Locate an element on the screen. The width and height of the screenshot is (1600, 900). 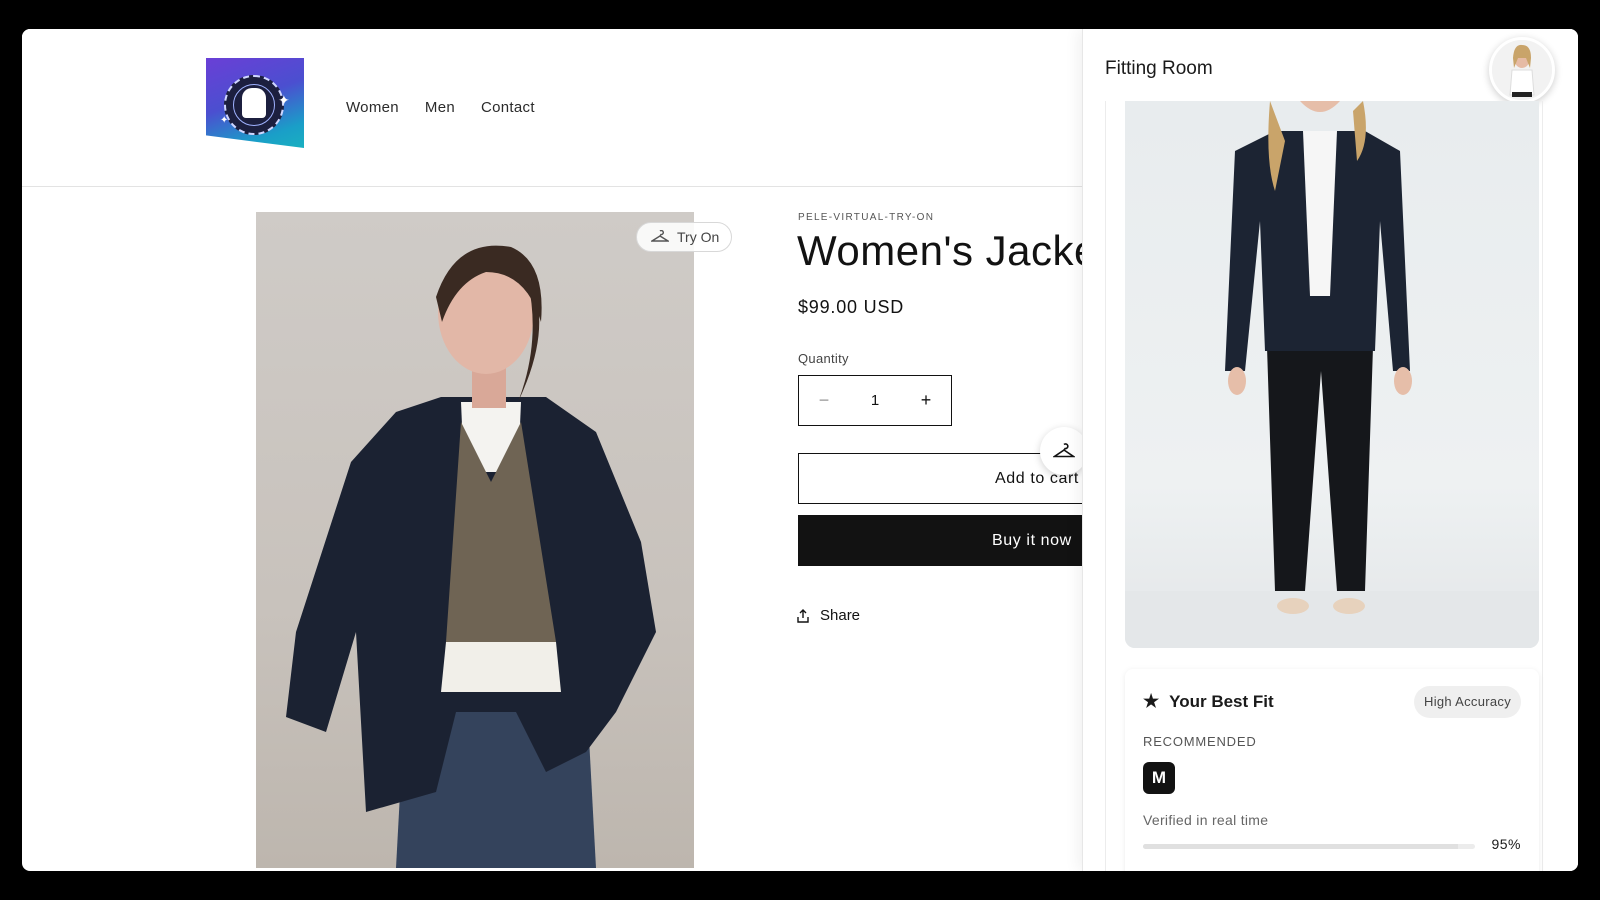
accuracy-badge: High Accuracy is located at coordinates (1467, 702).